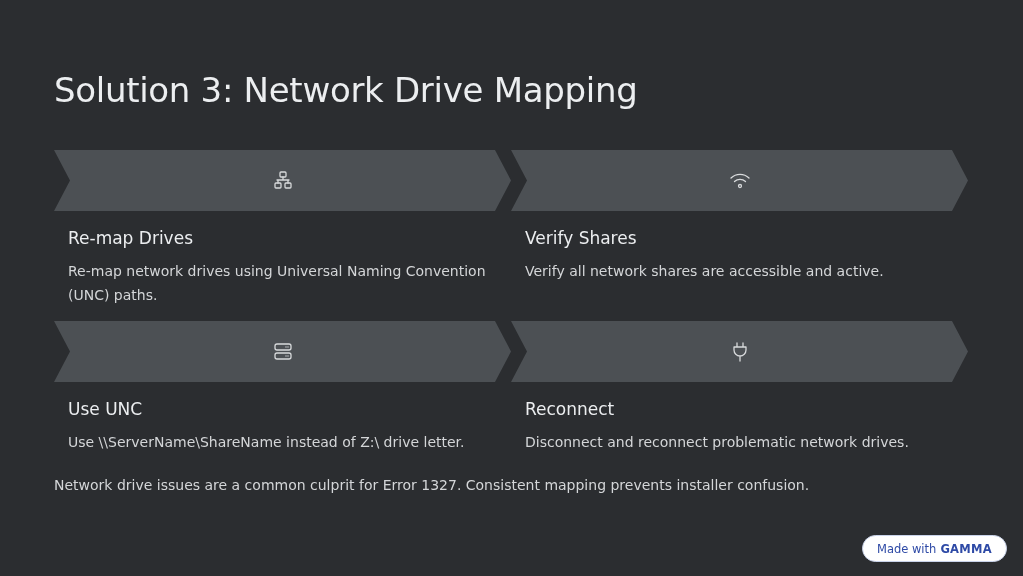  What do you see at coordinates (570, 409) in the screenshot?
I see `card-heading: Reconnect` at bounding box center [570, 409].